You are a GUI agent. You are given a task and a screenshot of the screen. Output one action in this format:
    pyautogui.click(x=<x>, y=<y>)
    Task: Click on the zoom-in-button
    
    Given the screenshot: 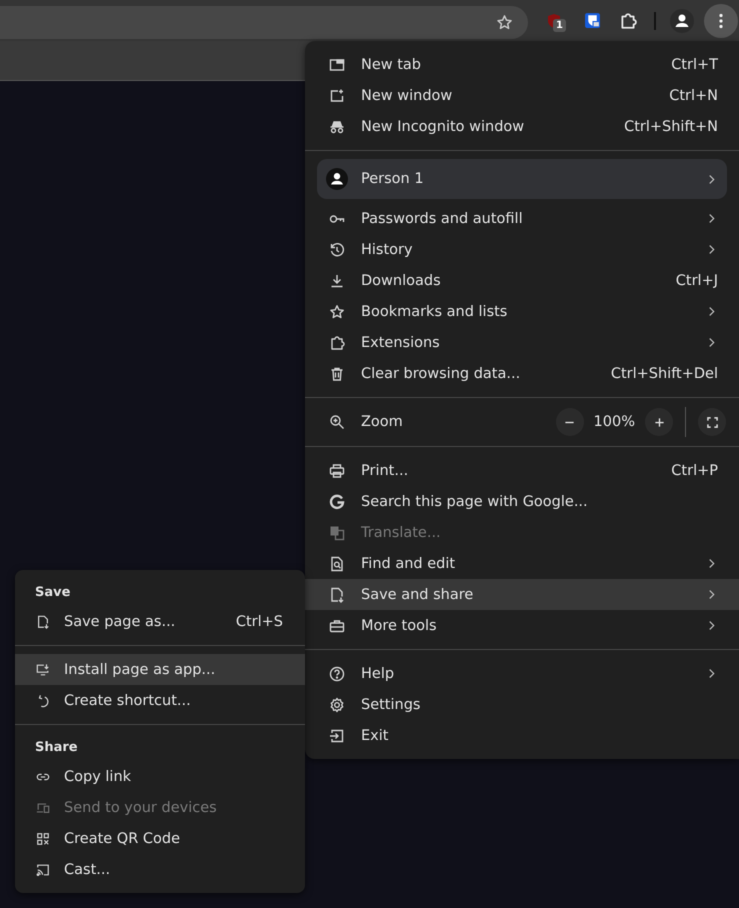 What is the action you would take?
    pyautogui.click(x=659, y=422)
    